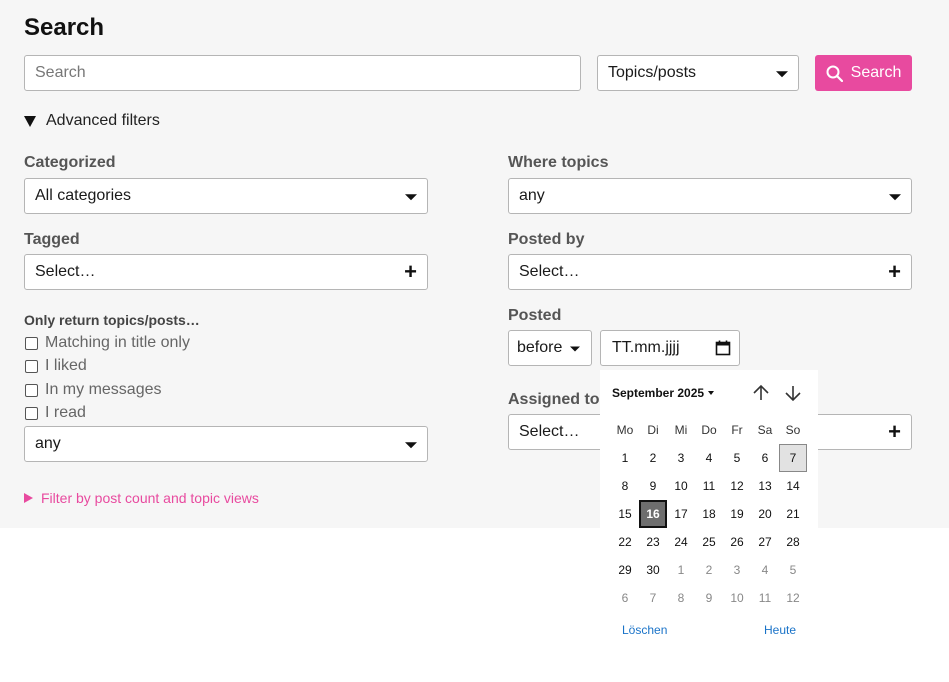 This screenshot has height=682, width=949. What do you see at coordinates (737, 542) in the screenshot?
I see `calendar-day: 26` at bounding box center [737, 542].